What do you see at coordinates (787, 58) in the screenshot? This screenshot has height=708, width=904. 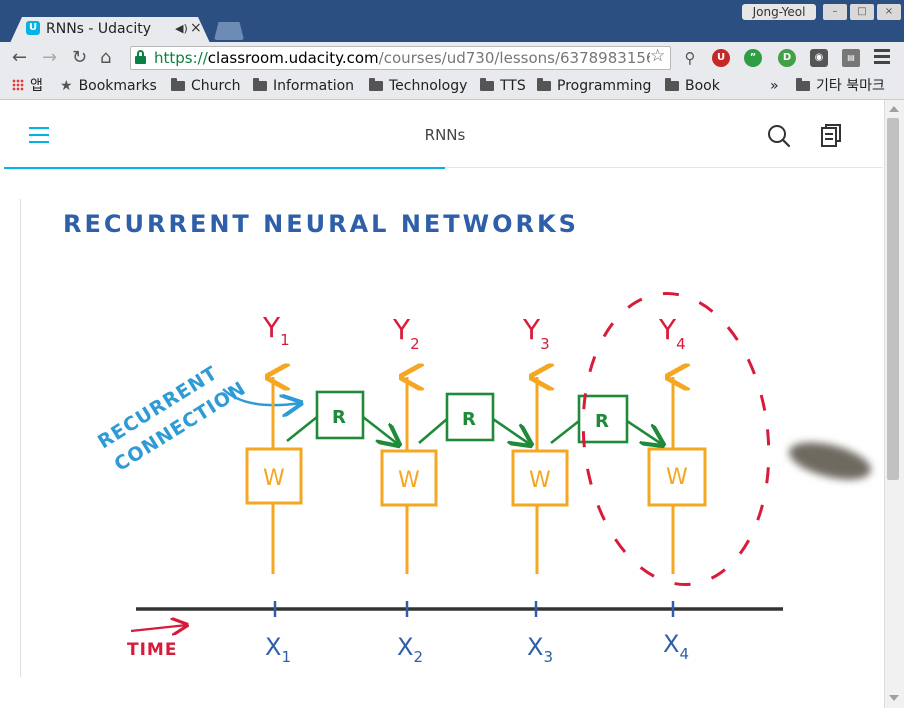 I see `id-extension-icon: D` at bounding box center [787, 58].